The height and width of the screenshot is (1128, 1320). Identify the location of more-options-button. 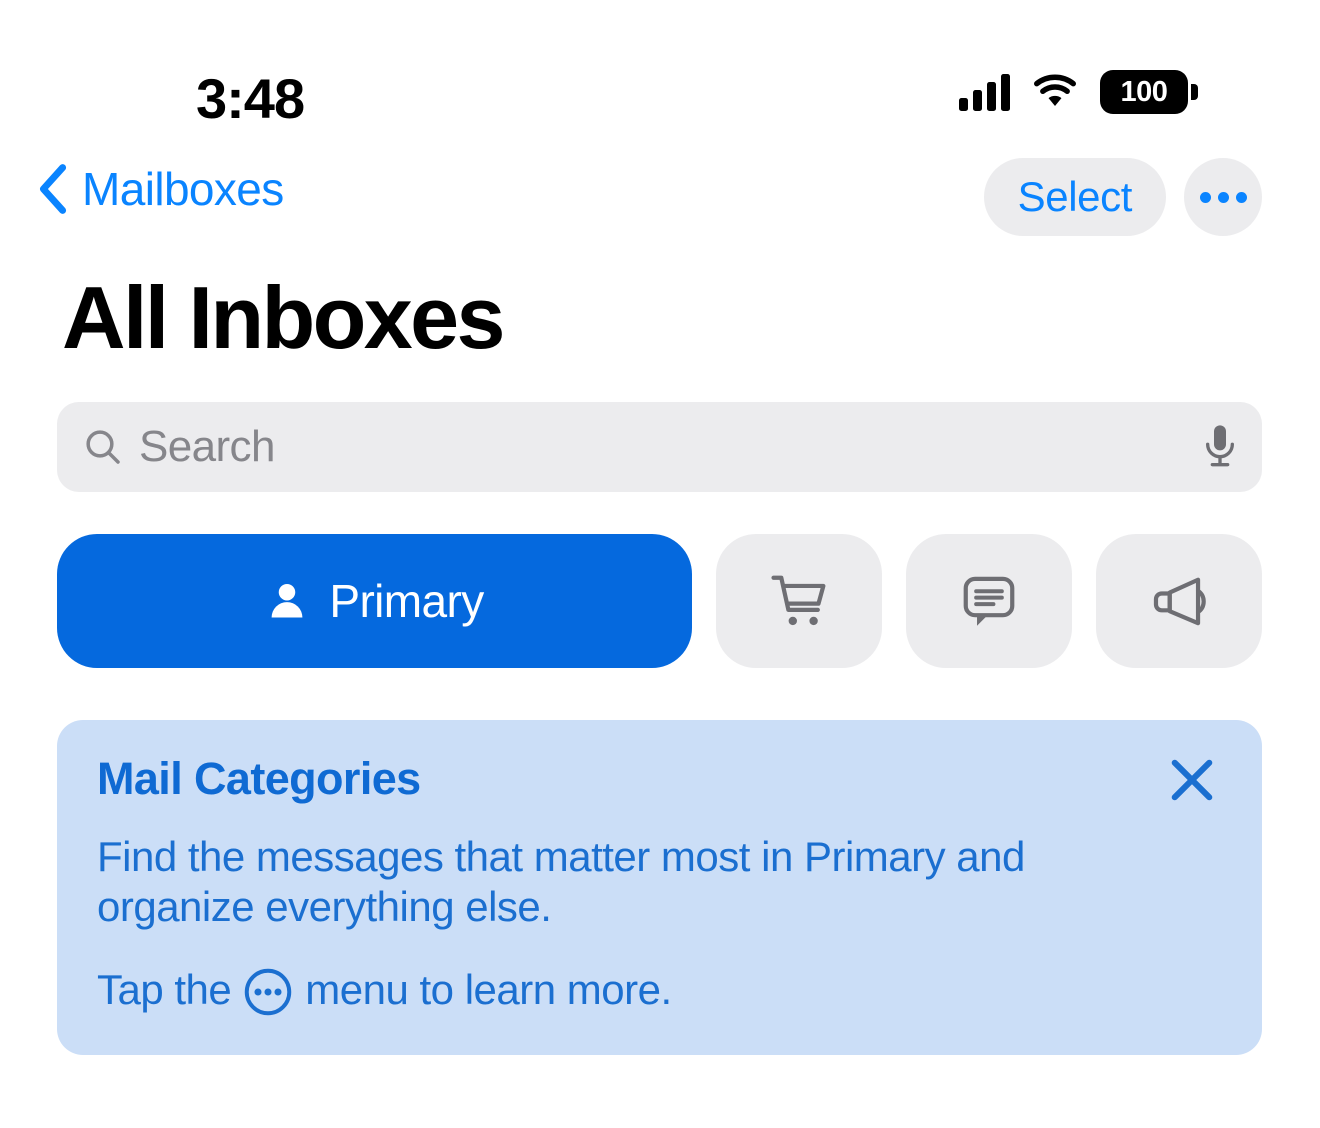
(1223, 197).